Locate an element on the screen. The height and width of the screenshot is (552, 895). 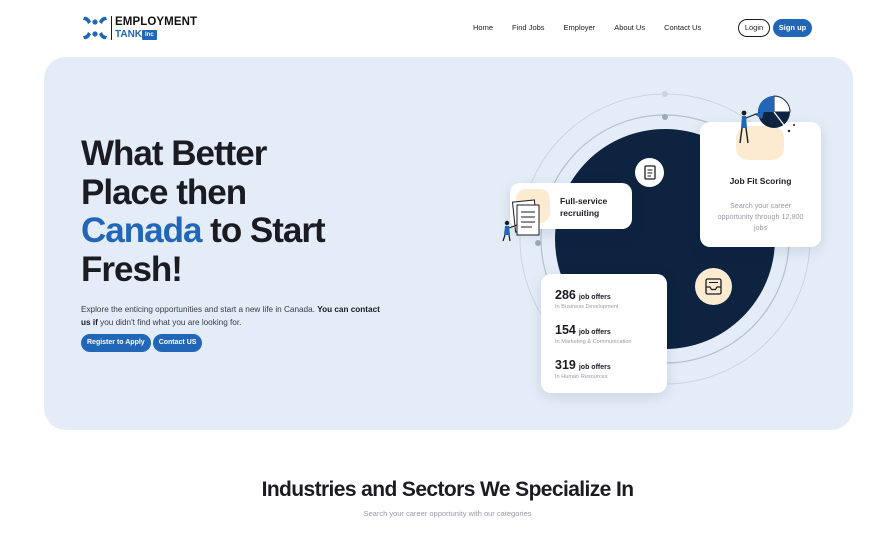
pie-chart-icon is located at coordinates (767, 119).